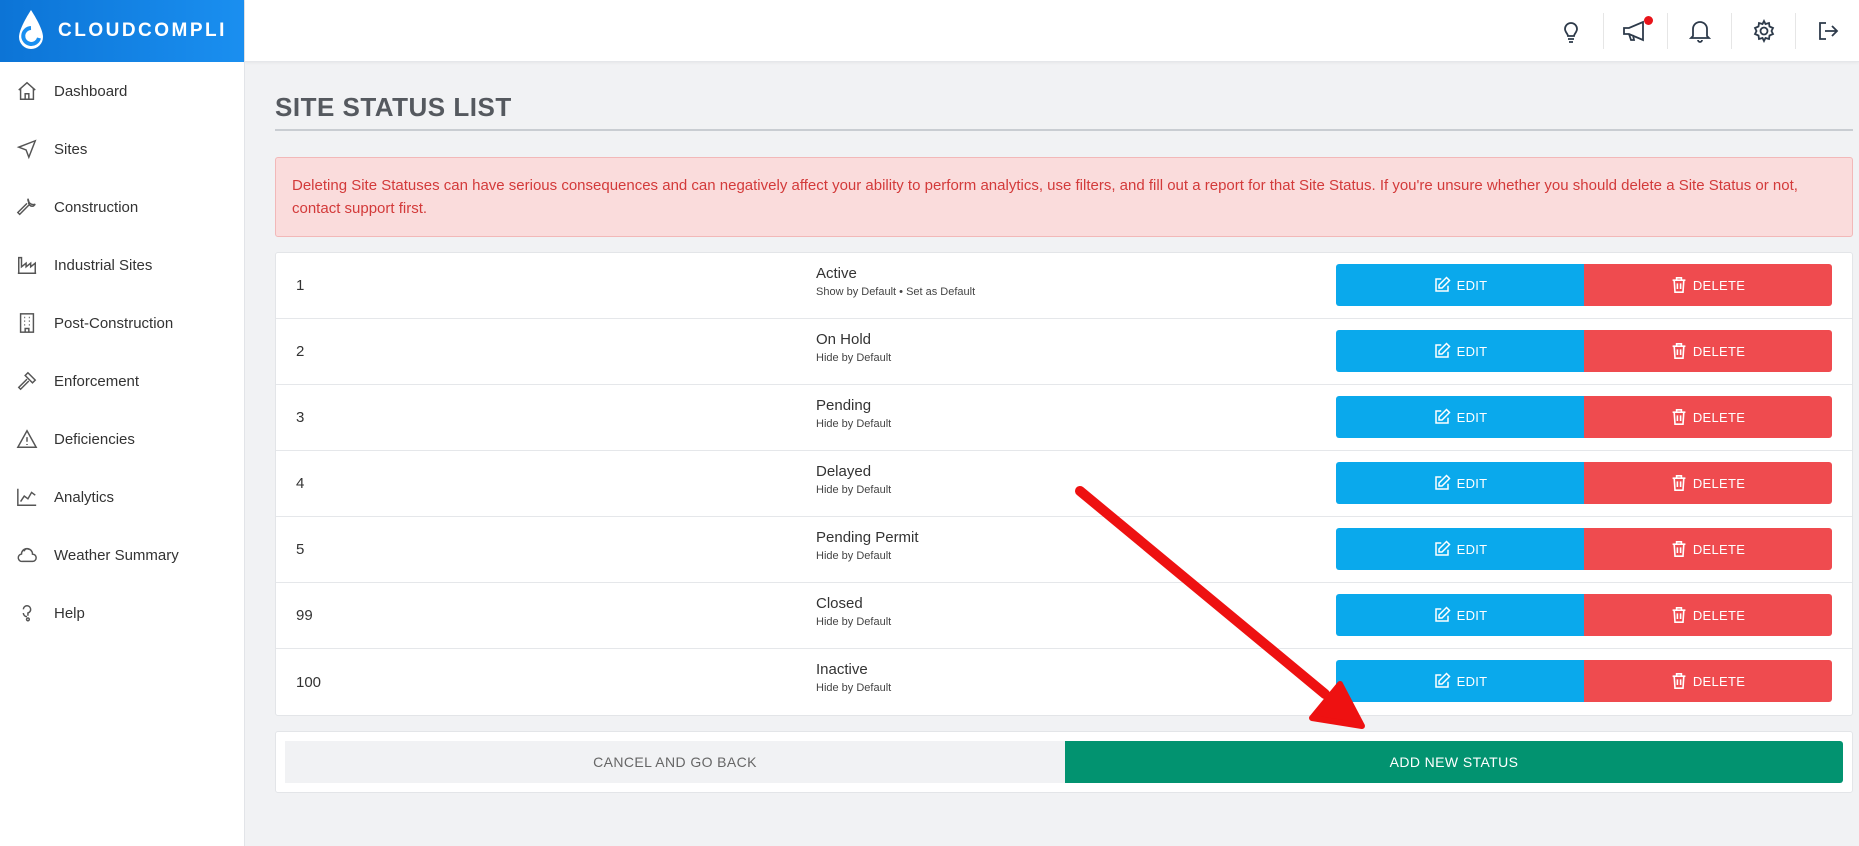 Image resolution: width=1859 pixels, height=846 pixels. Describe the element at coordinates (27, 613) in the screenshot. I see `help-icon` at that location.